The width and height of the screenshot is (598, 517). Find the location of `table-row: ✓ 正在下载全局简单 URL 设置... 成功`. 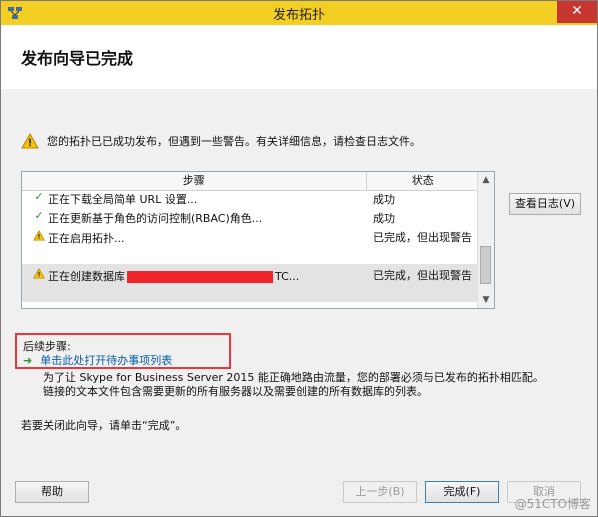

table-row: ✓ 正在下载全局简单 URL 设置... 成功 is located at coordinates (251, 199).